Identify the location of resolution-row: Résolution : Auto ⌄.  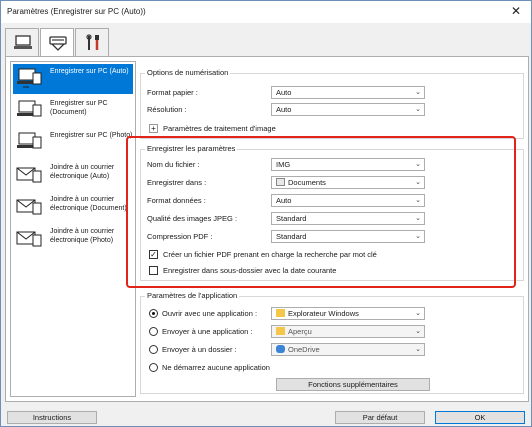
(332, 109).